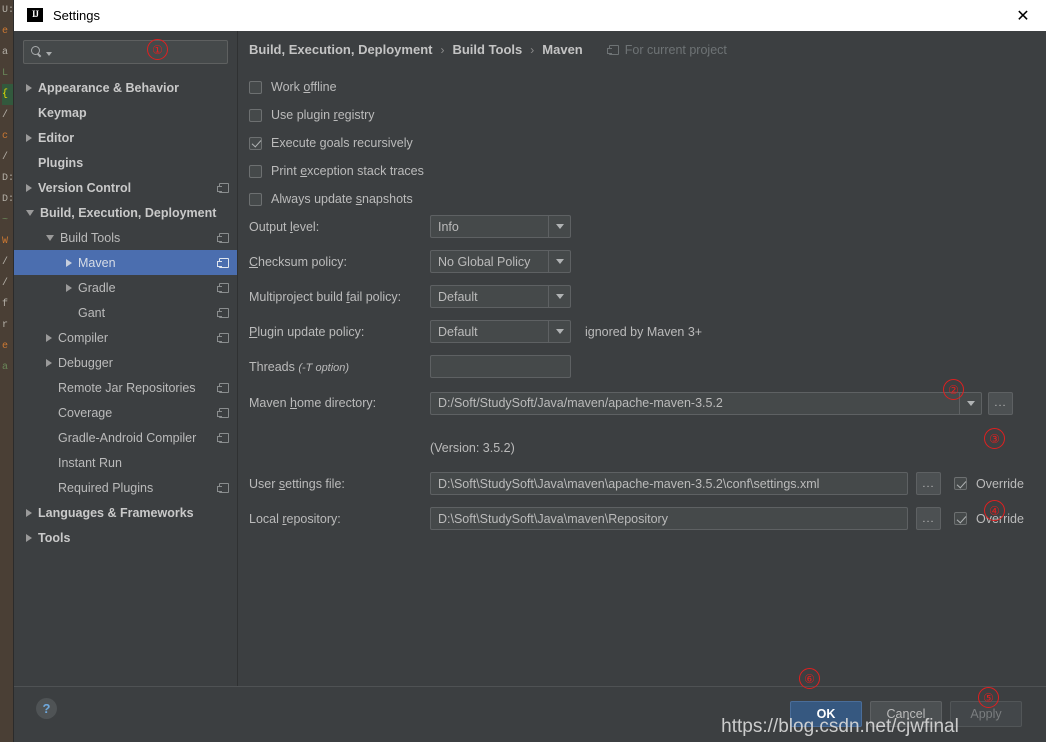  Describe the element at coordinates (448, 226) in the screenshot. I see `output-level-value: Info` at that location.